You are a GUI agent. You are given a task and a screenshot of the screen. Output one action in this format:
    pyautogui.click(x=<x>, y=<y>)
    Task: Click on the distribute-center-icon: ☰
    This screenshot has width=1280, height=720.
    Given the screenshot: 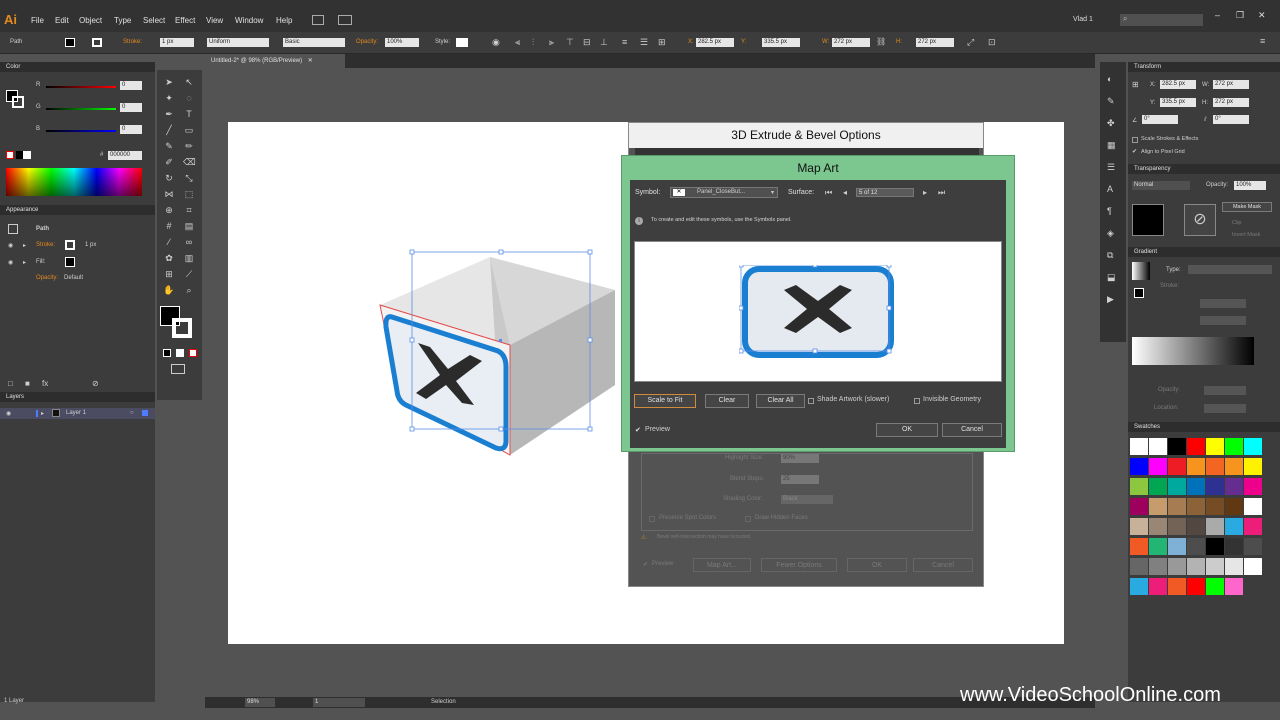 What is the action you would take?
    pyautogui.click(x=644, y=42)
    